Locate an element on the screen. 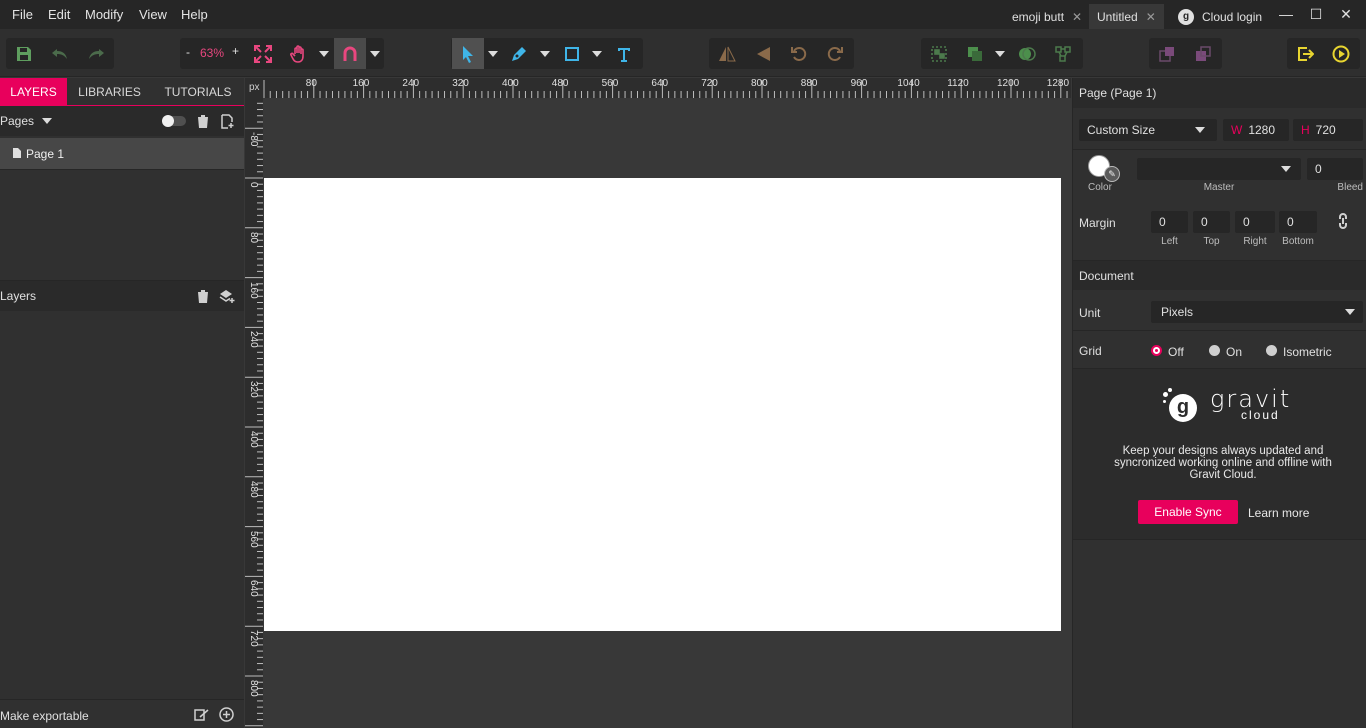 This screenshot has width=1366, height=728. toggle-knob is located at coordinates (168, 121).